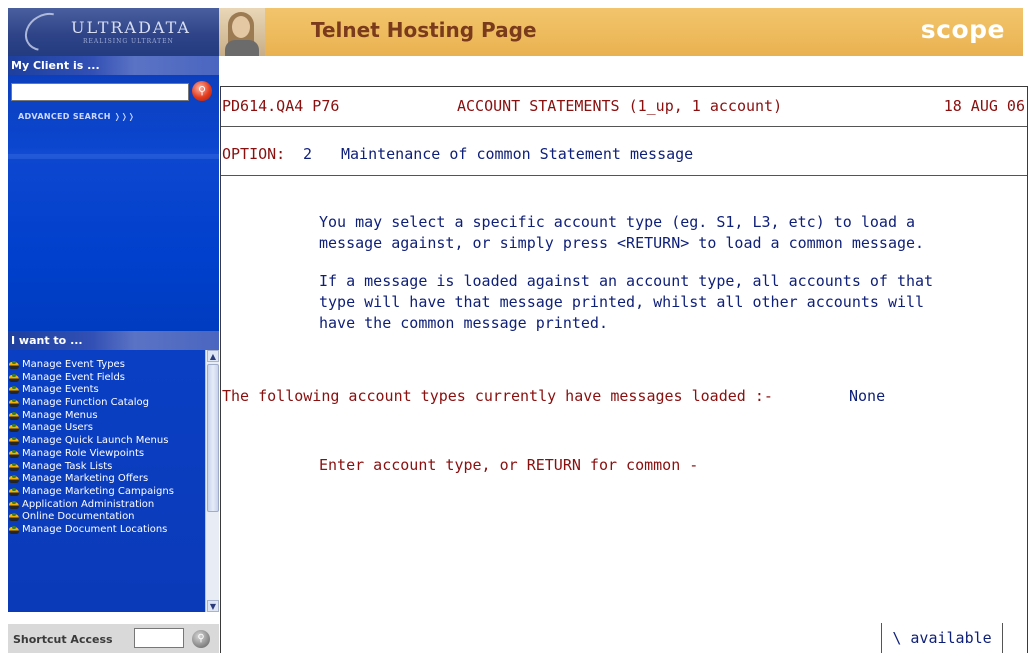 Image resolution: width=1031 pixels, height=653 pixels. Describe the element at coordinates (517, 154) in the screenshot. I see `option-description: Maintenance of common Statement message` at that location.